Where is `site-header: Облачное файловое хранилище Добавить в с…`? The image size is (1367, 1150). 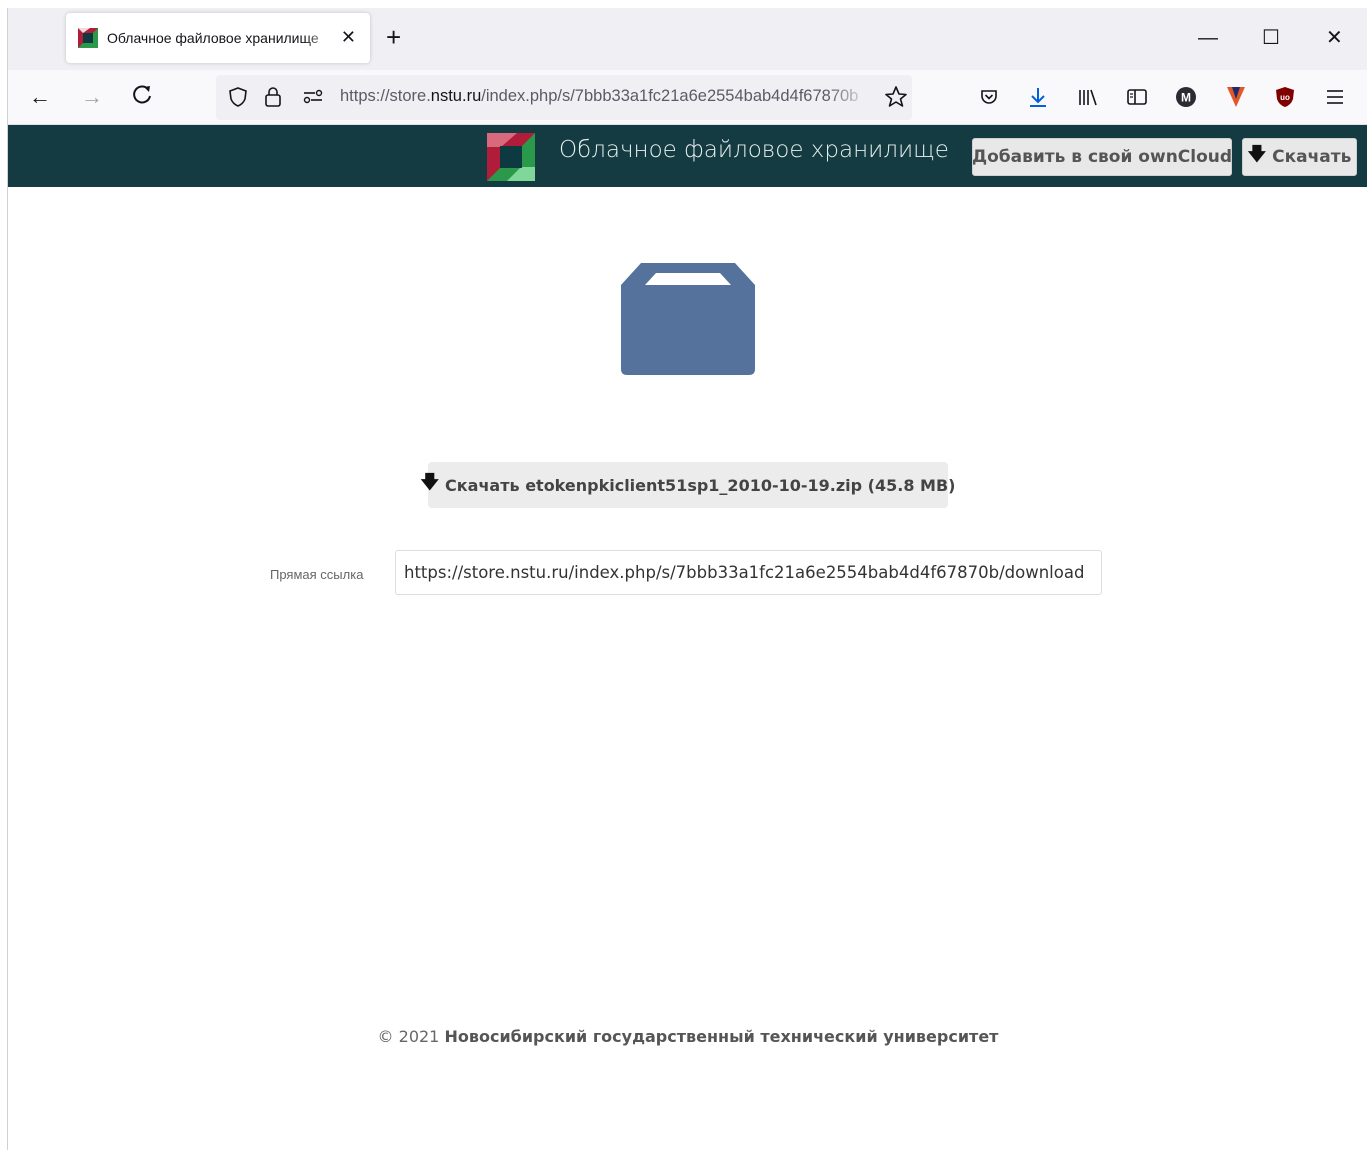 site-header: Облачное файловое хранилище Добавить в с… is located at coordinates (687, 156).